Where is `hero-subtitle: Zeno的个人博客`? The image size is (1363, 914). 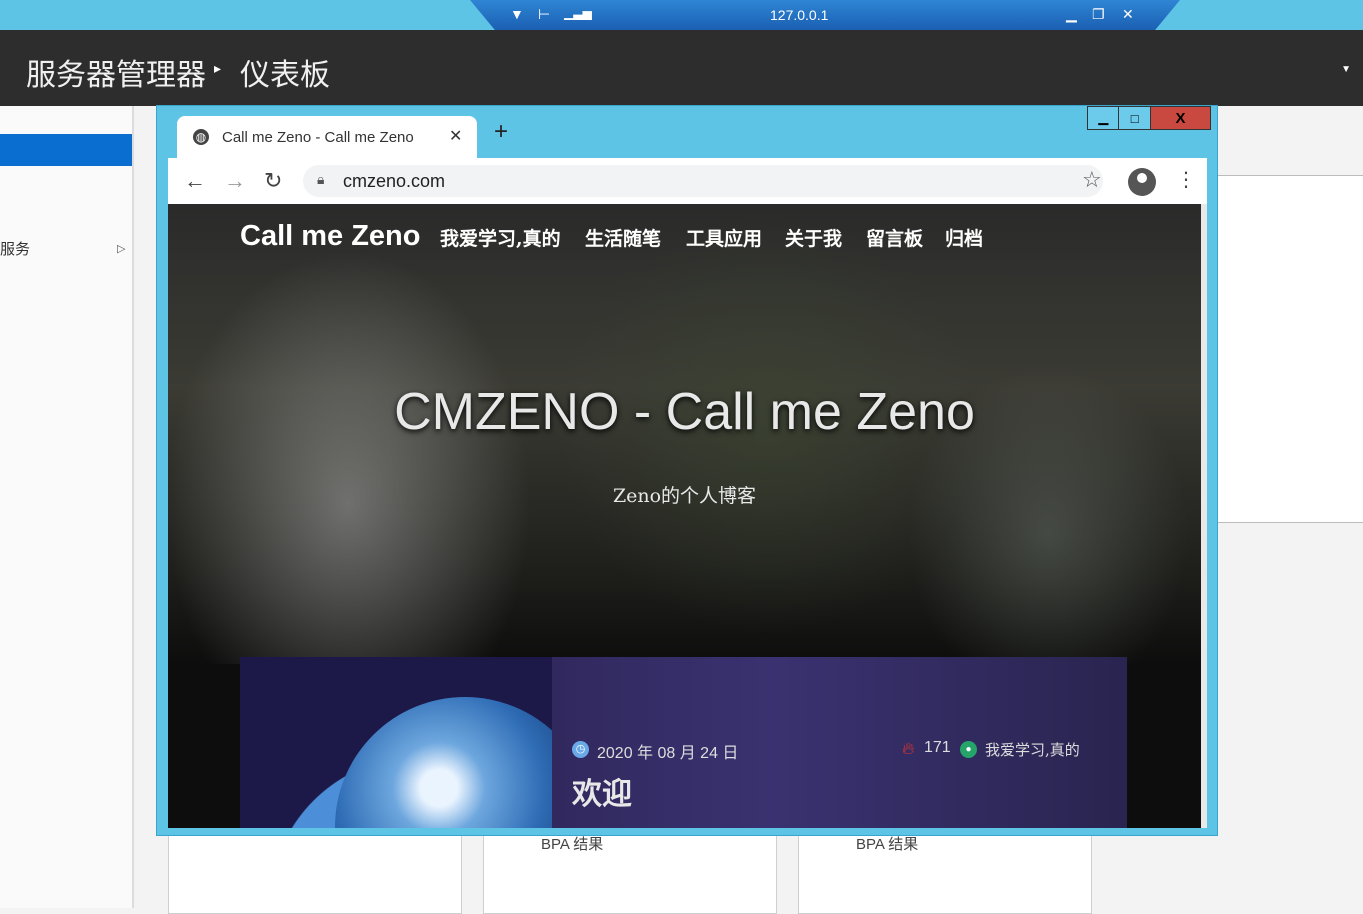
hero-subtitle: Zeno的个人博客 is located at coordinates (684, 496).